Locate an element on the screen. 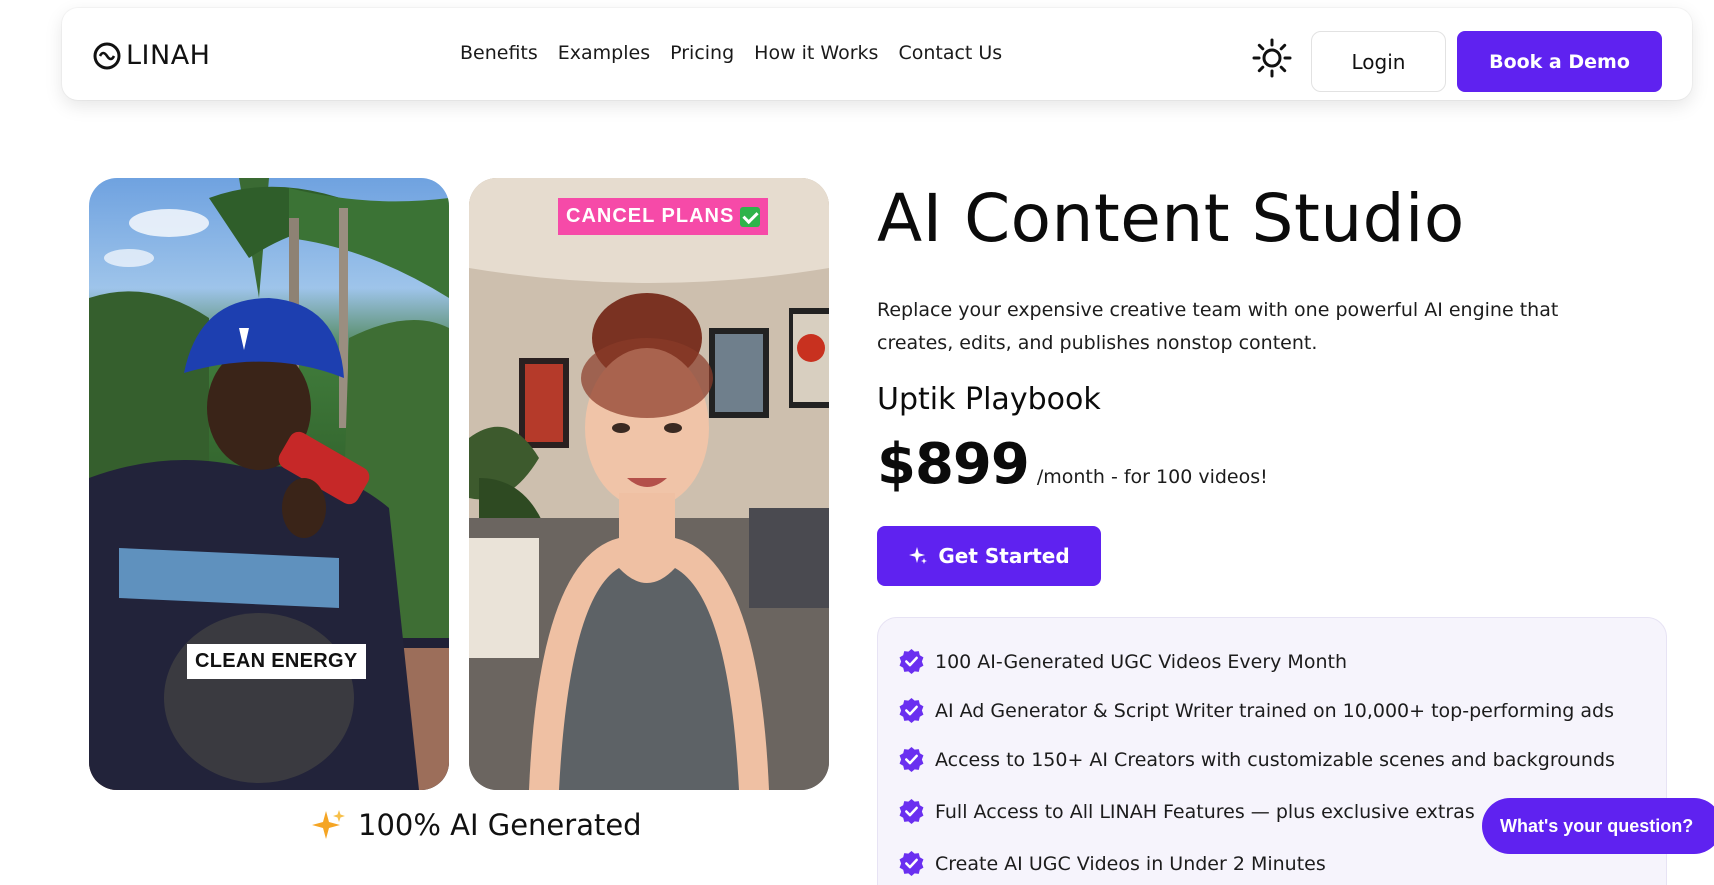 This screenshot has width=1714, height=885. sparkle-icon is located at coordinates (918, 555).